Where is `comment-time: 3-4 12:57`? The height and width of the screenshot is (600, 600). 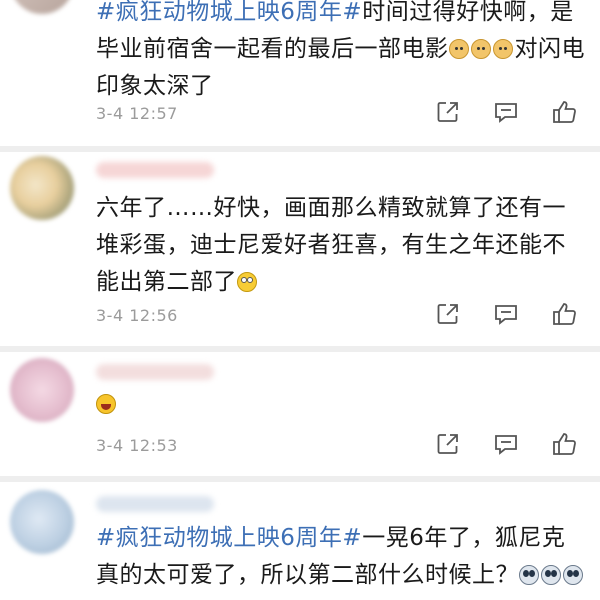 comment-time: 3-4 12:57 is located at coordinates (137, 113).